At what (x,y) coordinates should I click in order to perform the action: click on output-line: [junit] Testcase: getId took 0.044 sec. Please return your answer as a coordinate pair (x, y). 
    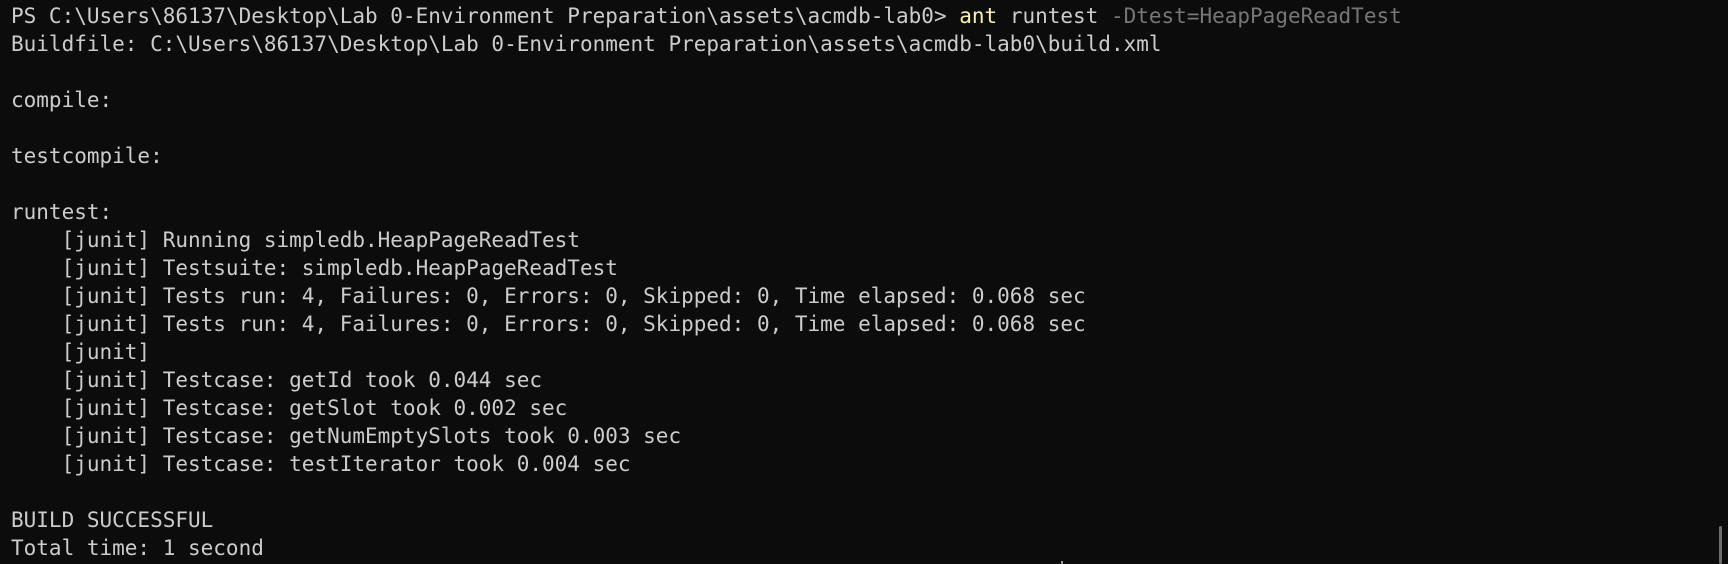
    Looking at the image, I should click on (277, 380).